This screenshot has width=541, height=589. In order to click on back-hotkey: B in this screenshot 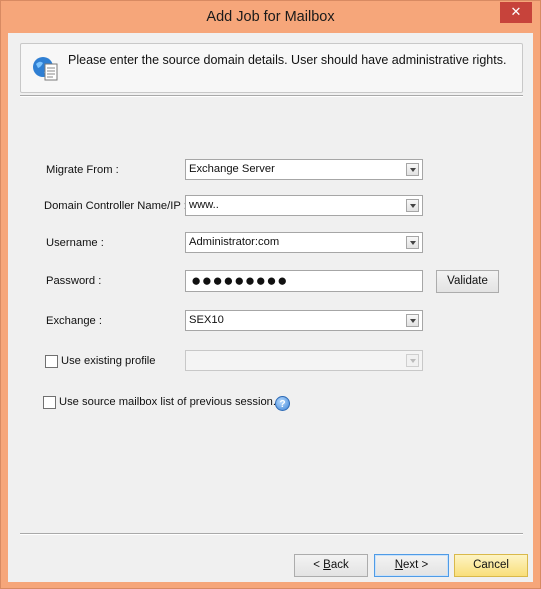, I will do `click(327, 565)`.